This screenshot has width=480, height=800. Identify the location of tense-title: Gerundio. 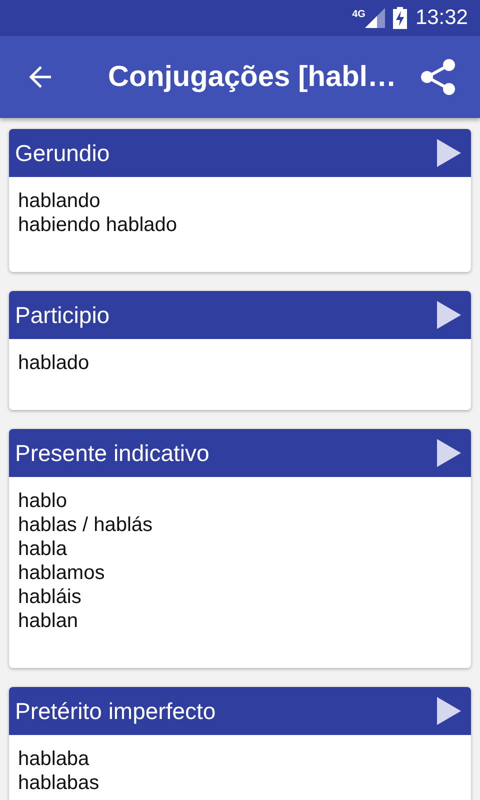
(62, 153).